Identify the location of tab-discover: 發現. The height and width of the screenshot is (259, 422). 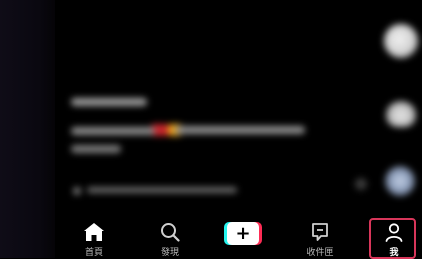
(170, 235).